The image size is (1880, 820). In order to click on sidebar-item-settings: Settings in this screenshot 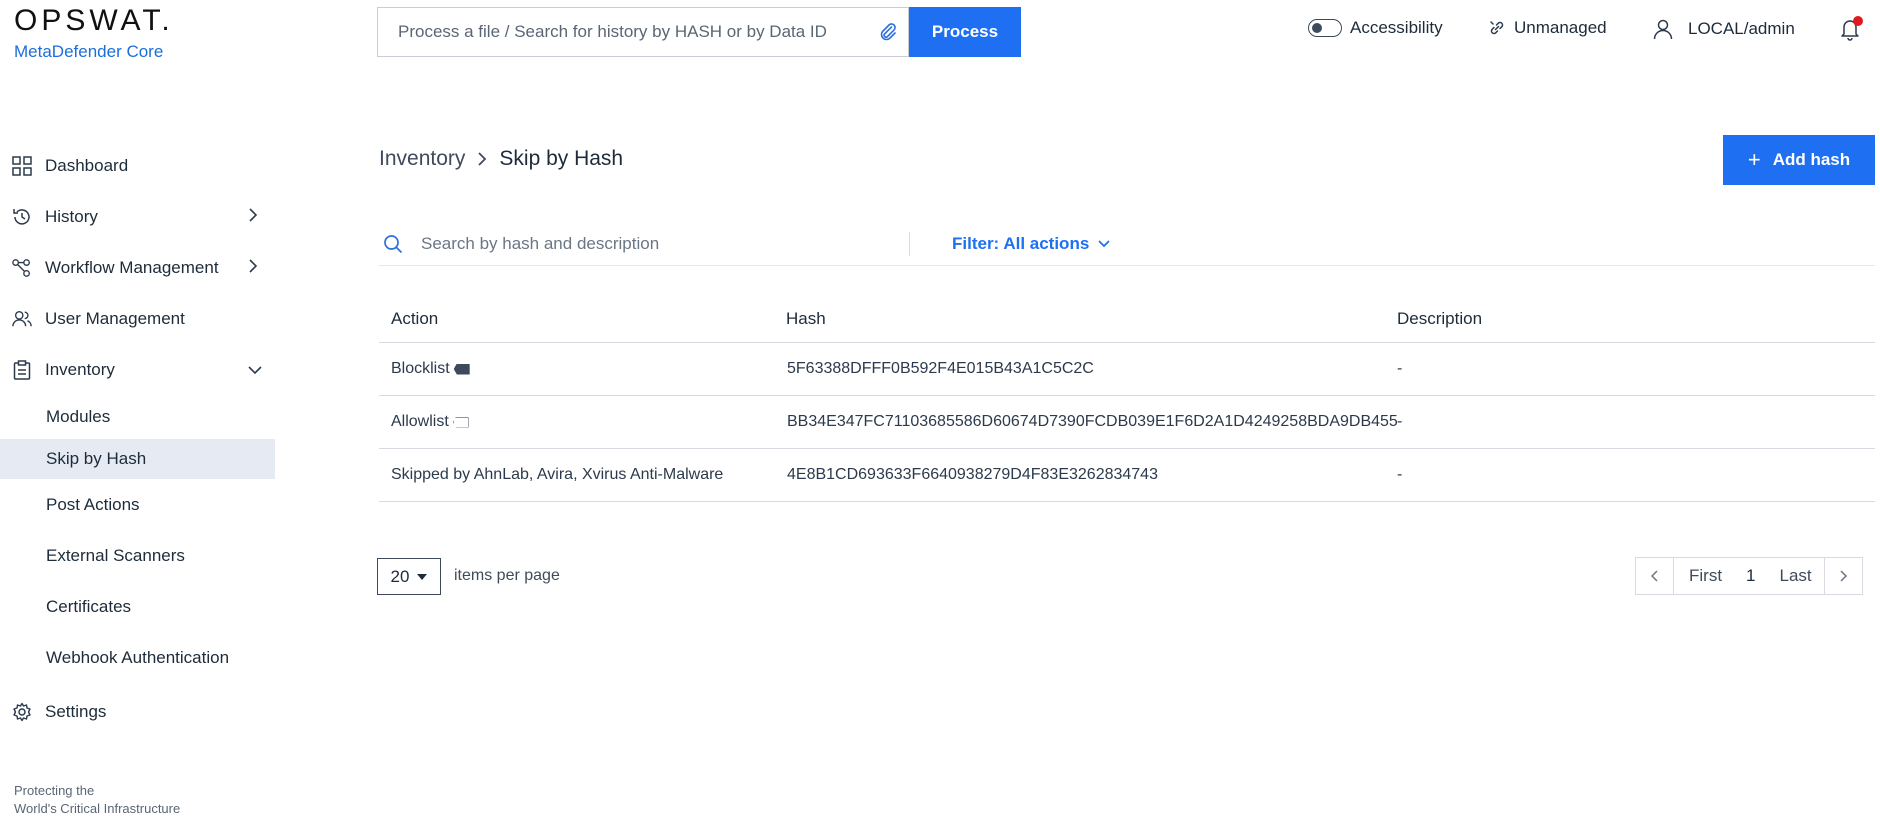, I will do `click(137, 711)`.